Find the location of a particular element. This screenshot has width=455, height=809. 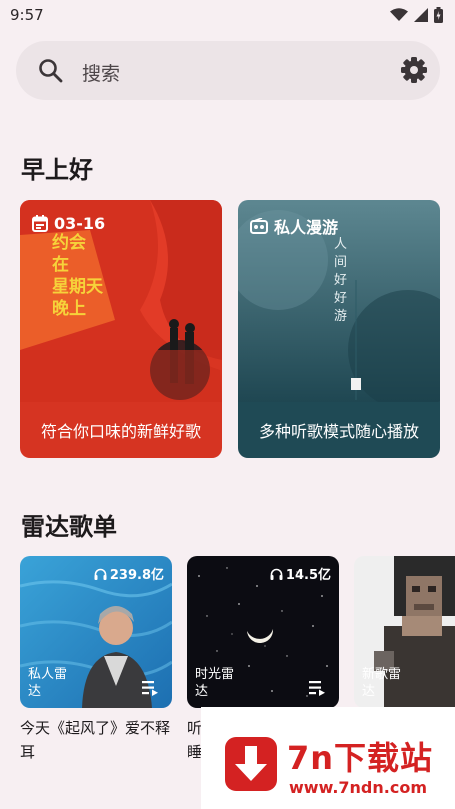

radio-icon is located at coordinates (259, 226).